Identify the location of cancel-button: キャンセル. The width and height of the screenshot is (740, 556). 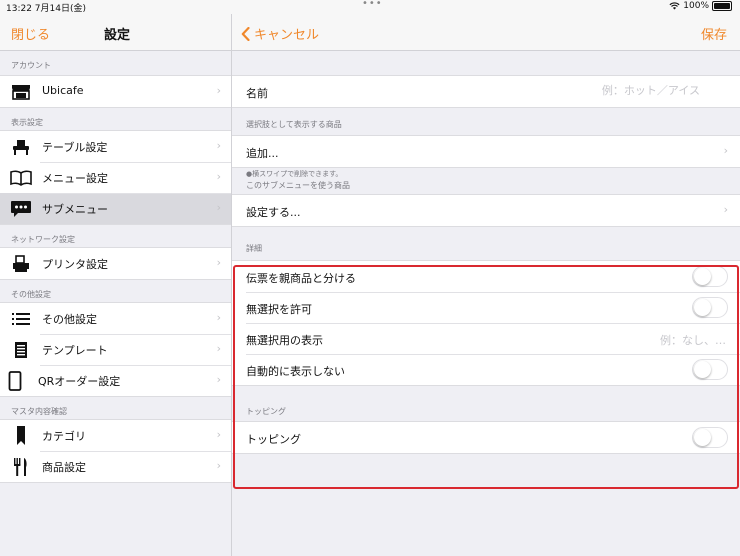
(280, 33).